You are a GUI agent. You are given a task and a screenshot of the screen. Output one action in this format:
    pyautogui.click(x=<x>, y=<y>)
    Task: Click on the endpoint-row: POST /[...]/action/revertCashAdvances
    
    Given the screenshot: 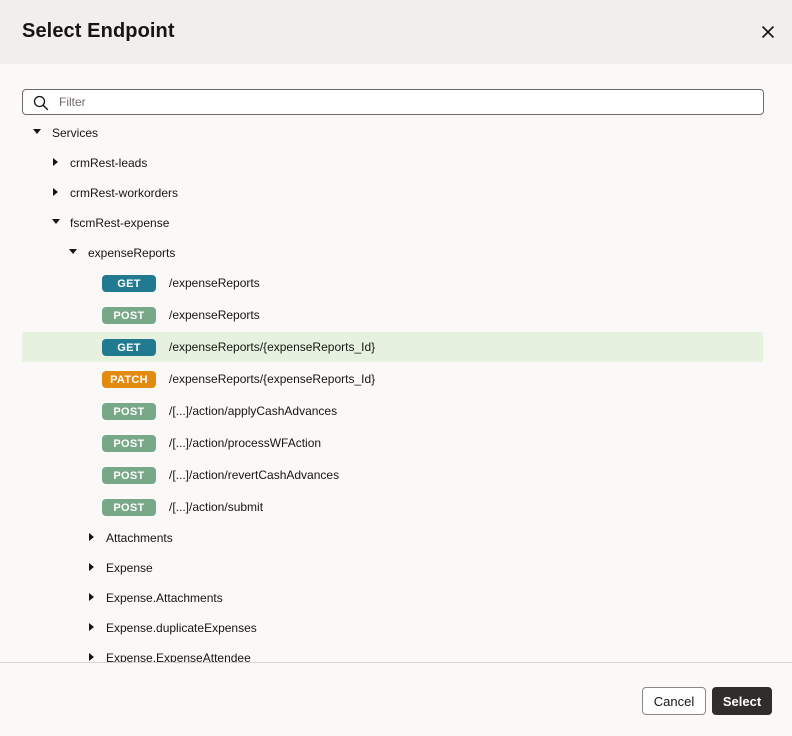 What is the action you would take?
    pyautogui.click(x=392, y=475)
    